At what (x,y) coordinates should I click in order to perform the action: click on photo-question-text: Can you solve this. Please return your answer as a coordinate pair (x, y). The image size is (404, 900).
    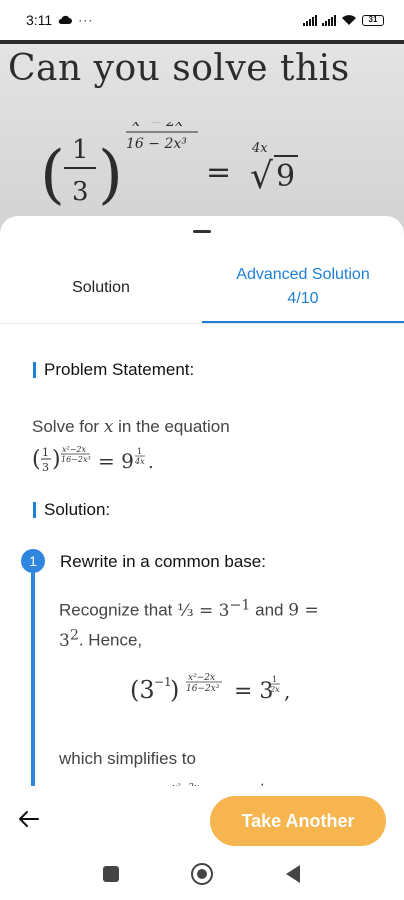
    Looking at the image, I should click on (179, 68).